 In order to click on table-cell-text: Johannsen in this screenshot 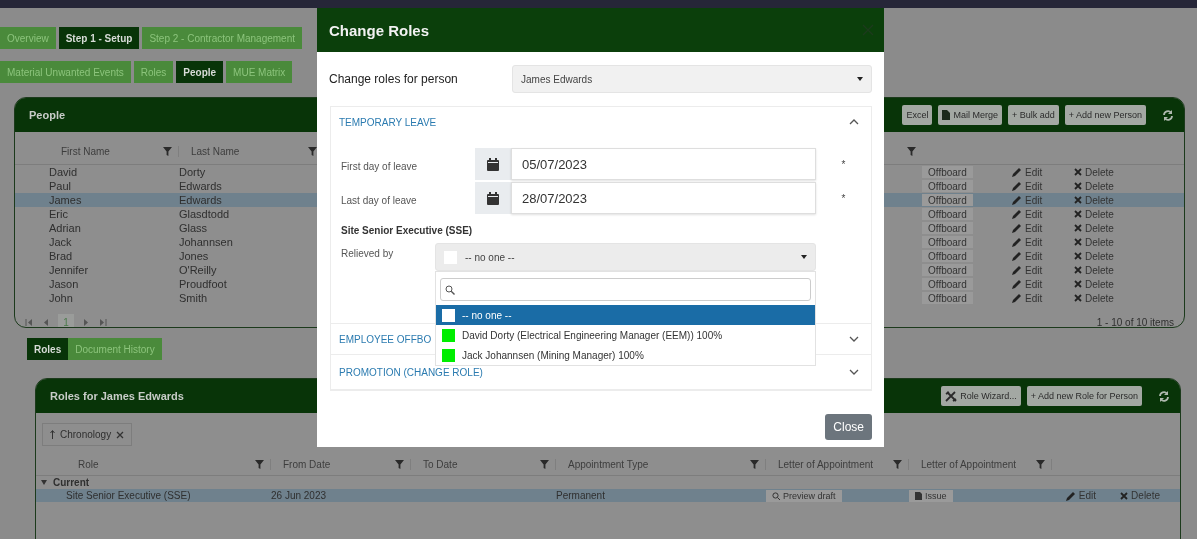, I will do `click(206, 242)`.